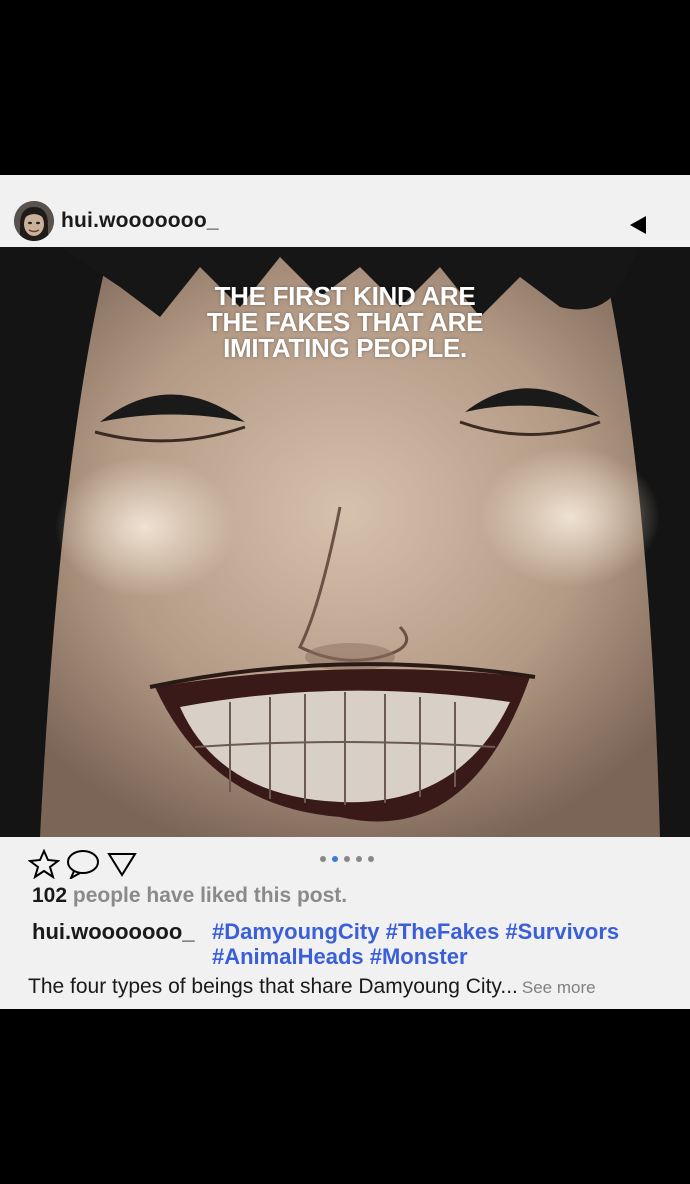 This screenshot has width=690, height=1184. What do you see at coordinates (210, 895) in the screenshot?
I see `likes-label: people have liked this post.` at bounding box center [210, 895].